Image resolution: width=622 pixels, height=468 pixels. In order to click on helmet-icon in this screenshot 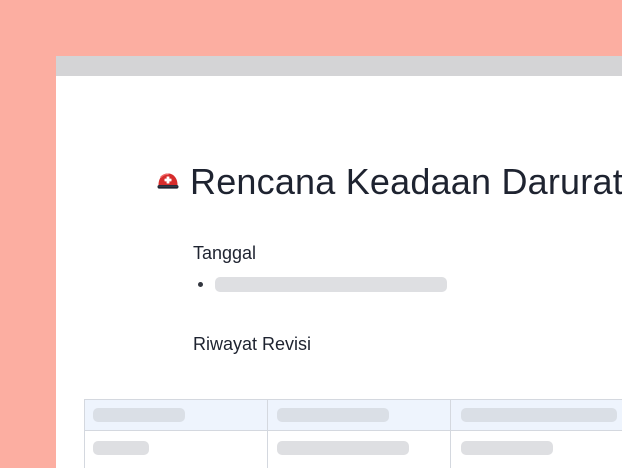, I will do `click(168, 182)`.